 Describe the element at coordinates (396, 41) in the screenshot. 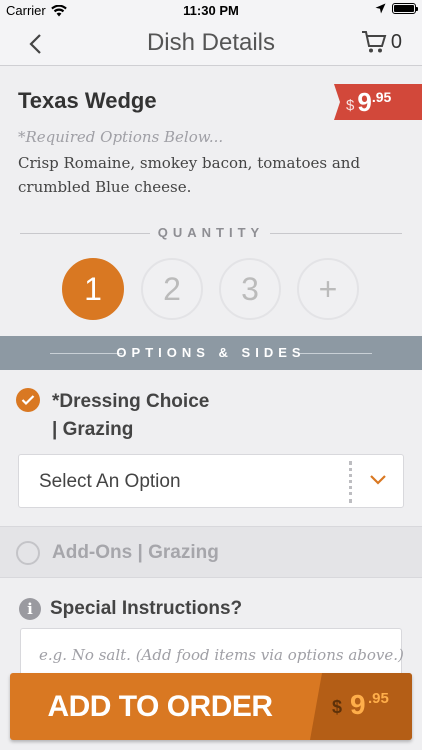

I see `cart-count: 0` at that location.